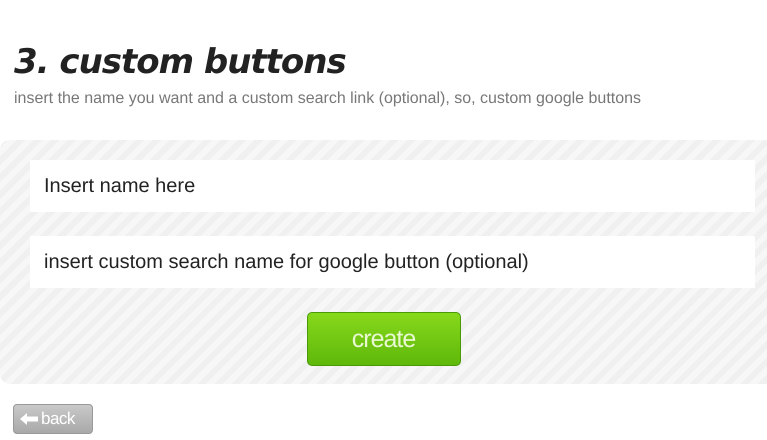 The width and height of the screenshot is (767, 440). I want to click on text-field: insert custom search name for google button (optional), so click(392, 262).